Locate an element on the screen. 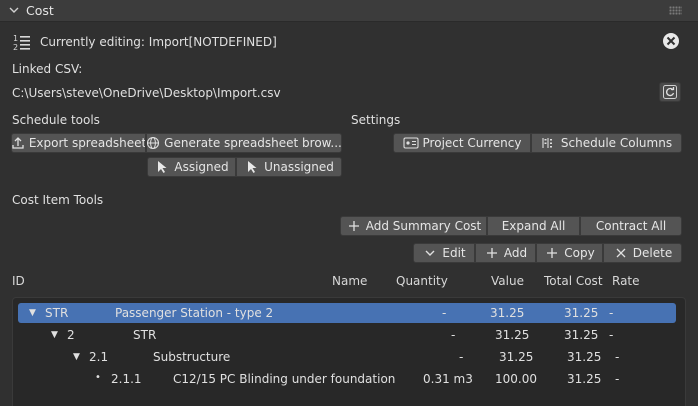 Image resolution: width=698 pixels, height=406 pixels. edit-button: Edit is located at coordinates (444, 253).